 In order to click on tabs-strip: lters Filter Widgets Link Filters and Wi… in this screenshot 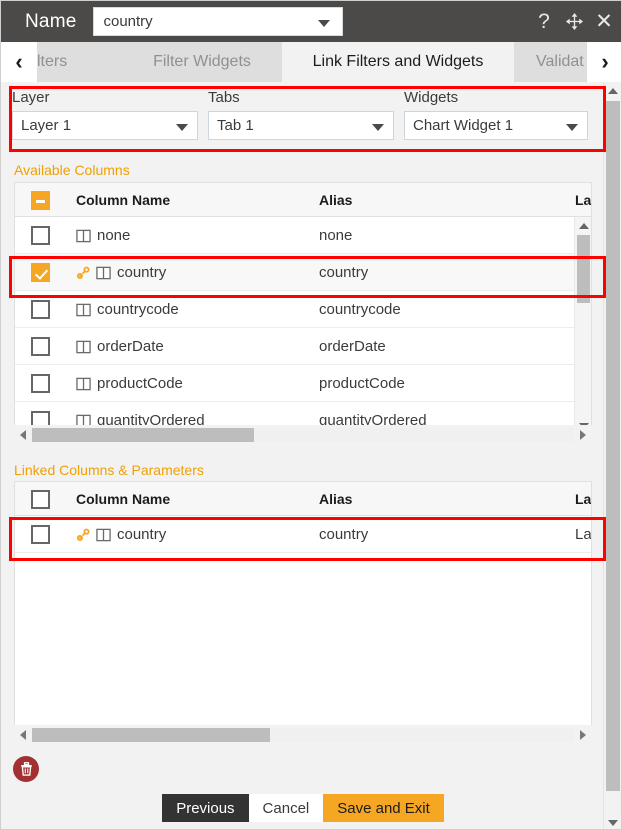, I will do `click(312, 62)`.